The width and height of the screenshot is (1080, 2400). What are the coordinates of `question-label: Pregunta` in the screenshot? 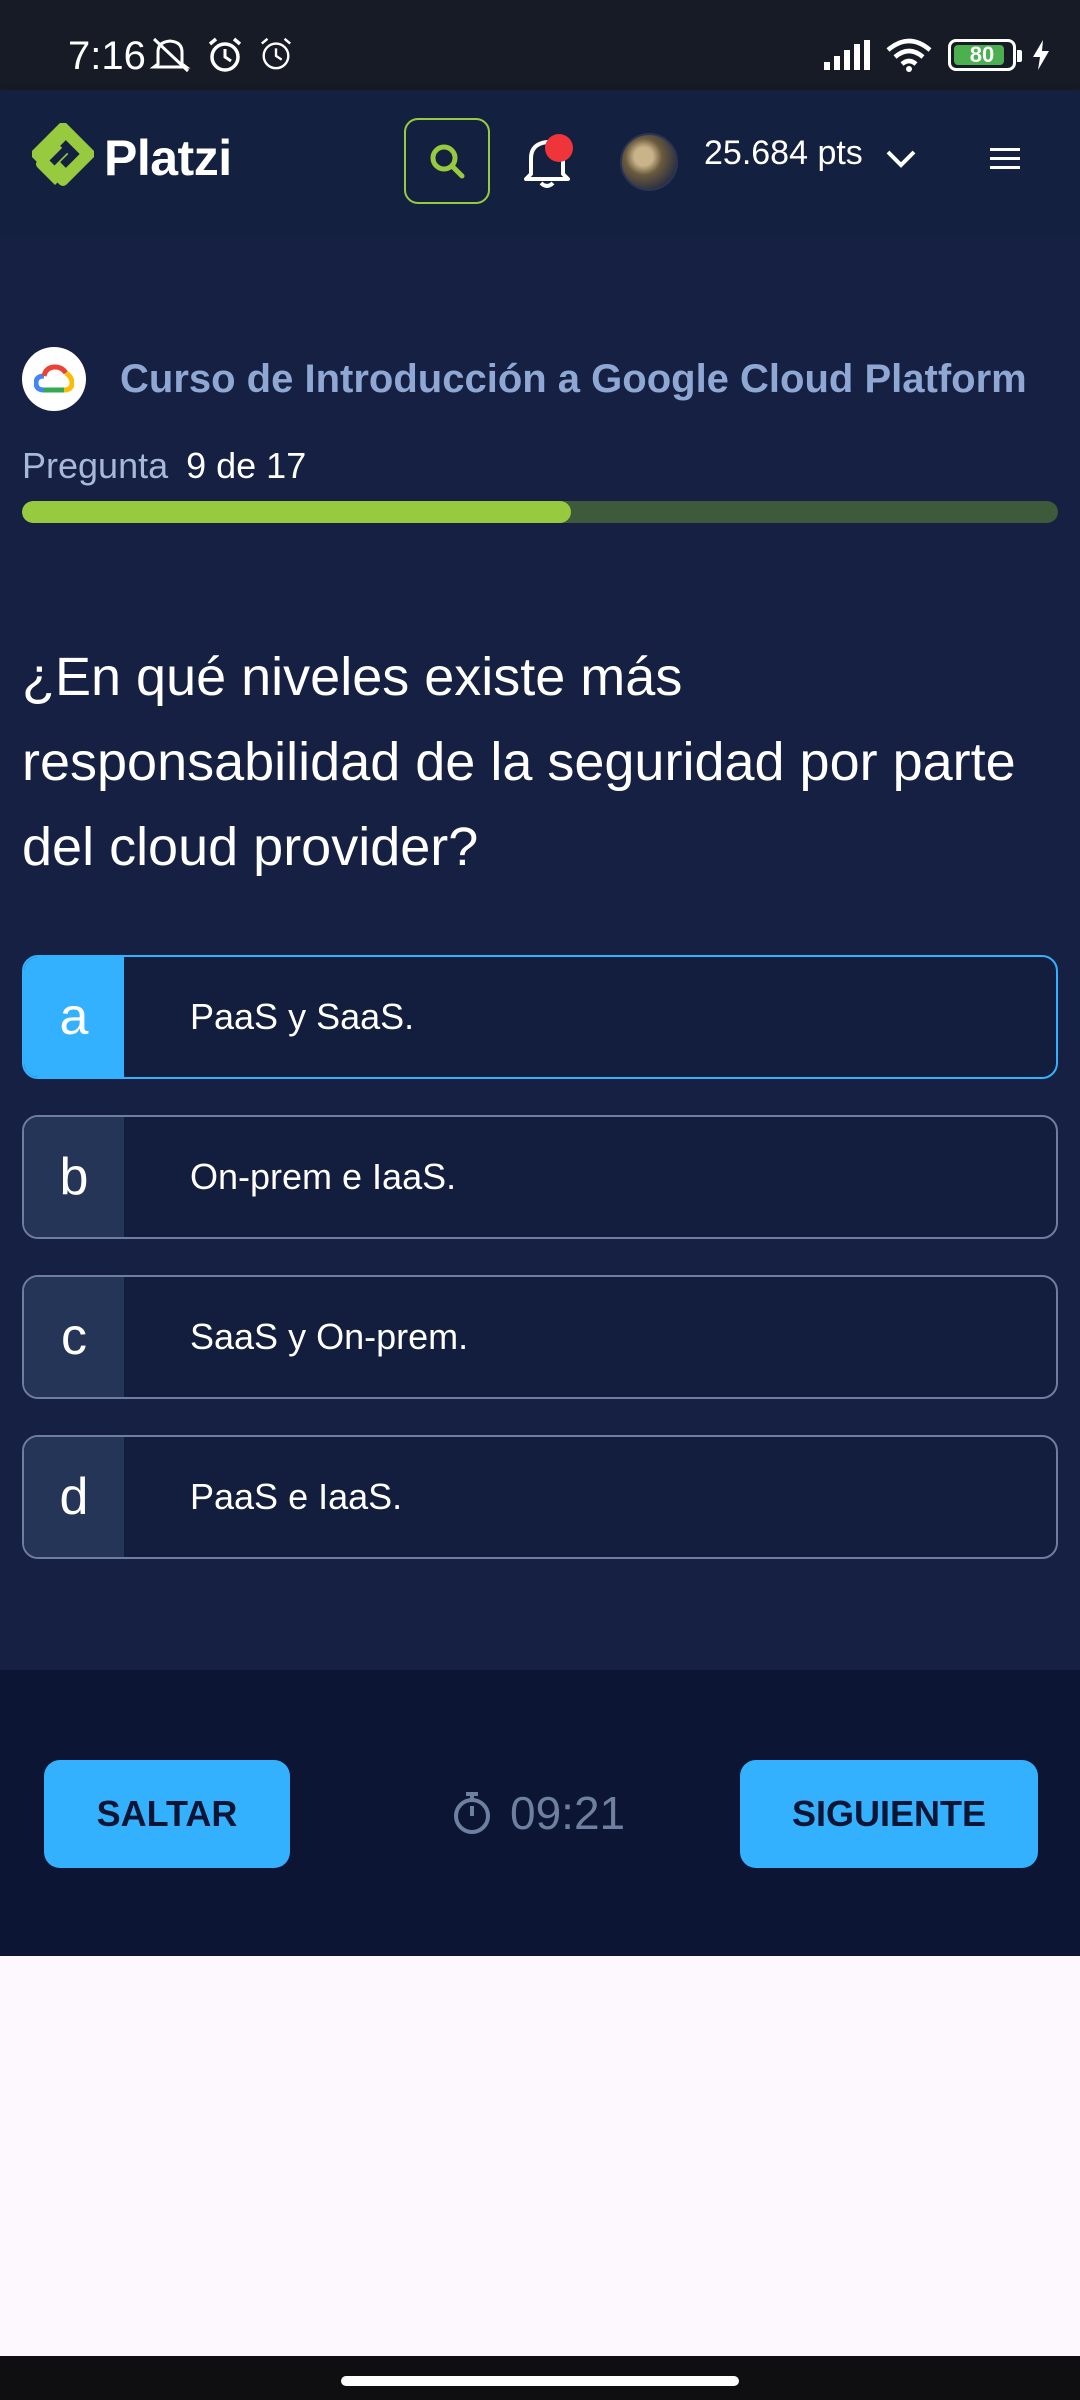 It's located at (95, 465).